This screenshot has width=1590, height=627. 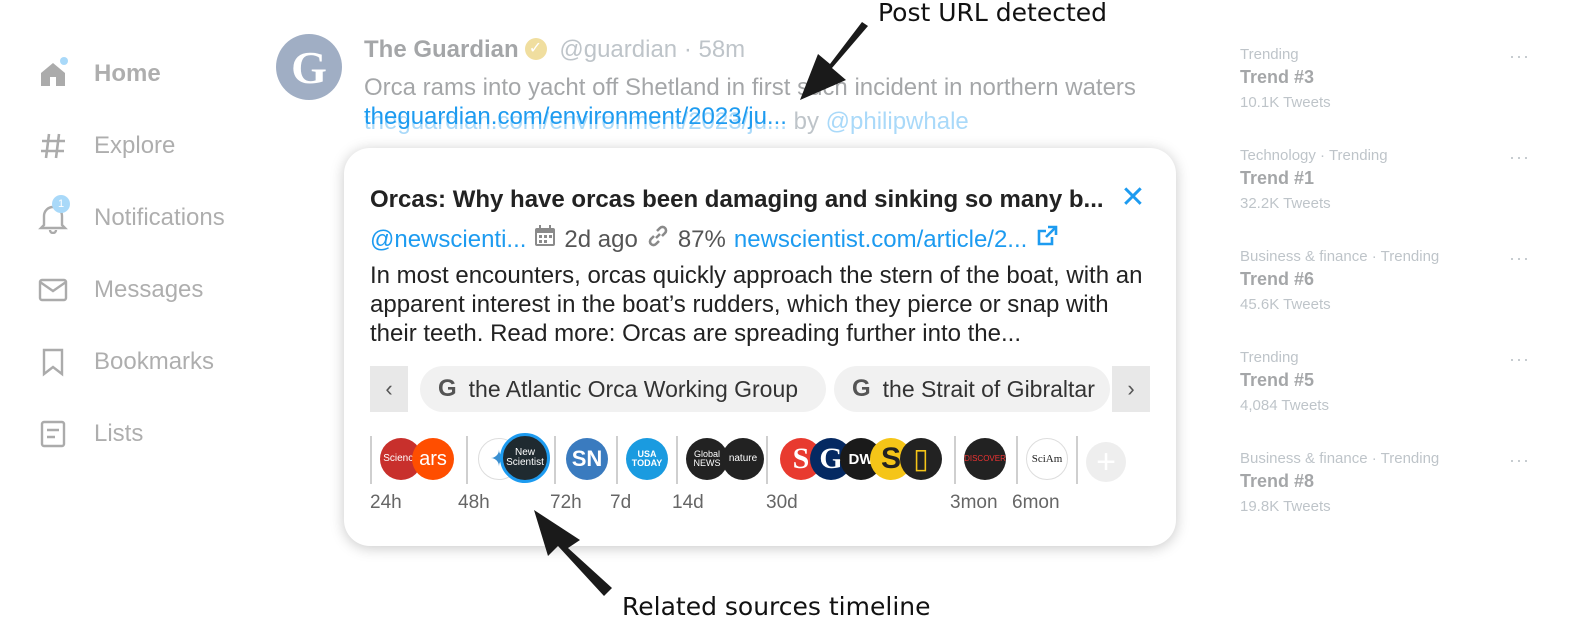 What do you see at coordinates (1385, 96) in the screenshot?
I see `trend-item: Trending Trend #3 10.1K Tweets ···` at bounding box center [1385, 96].